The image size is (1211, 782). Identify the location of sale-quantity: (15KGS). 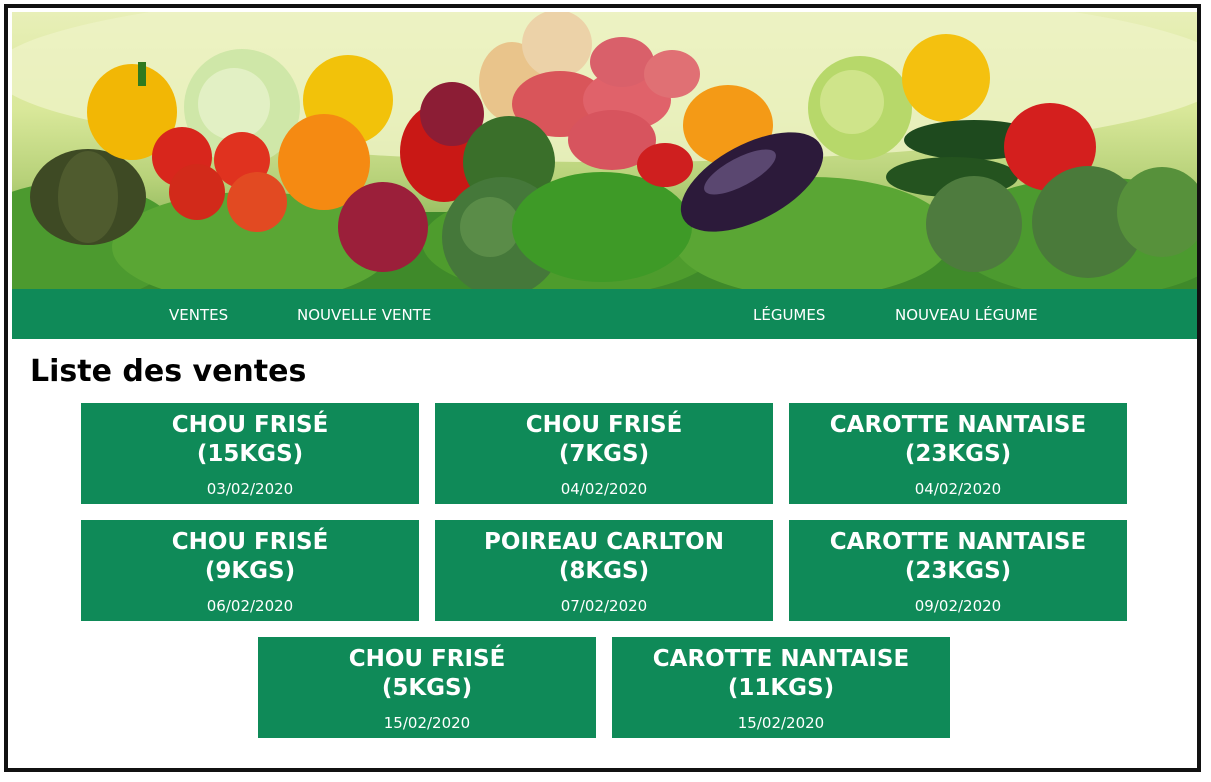
(250, 454).